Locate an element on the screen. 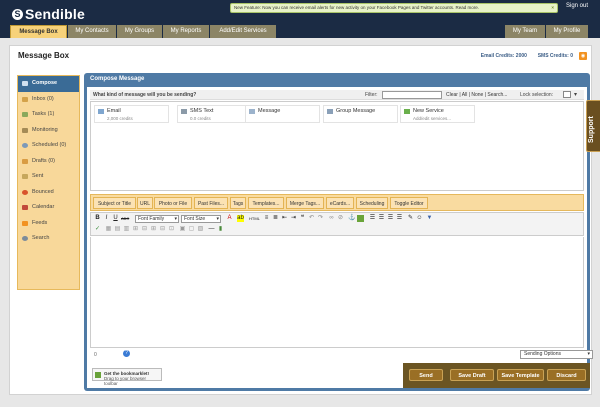 Image resolution: width=600 pixels, height=407 pixels. outdent-icon: ⇤ is located at coordinates (284, 218).